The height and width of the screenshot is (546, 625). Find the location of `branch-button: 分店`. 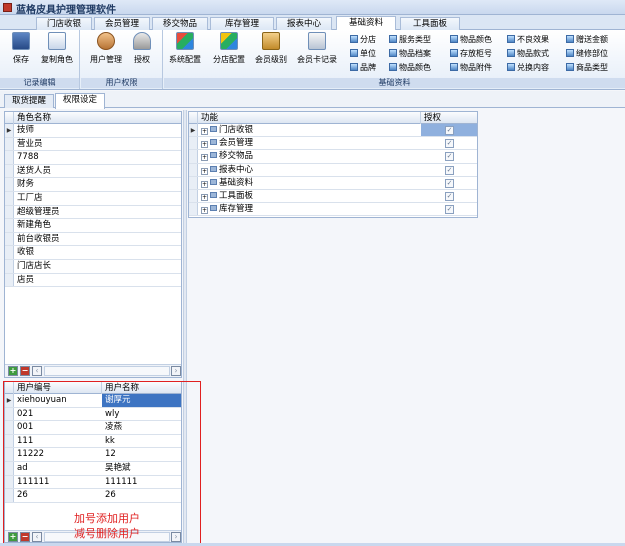

branch-button: 分店 is located at coordinates (363, 40).